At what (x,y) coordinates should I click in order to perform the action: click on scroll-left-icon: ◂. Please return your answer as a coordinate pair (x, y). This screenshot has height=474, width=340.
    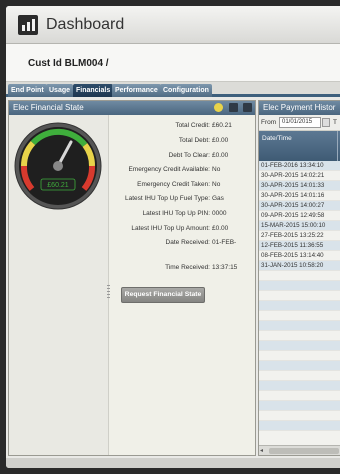
    Looking at the image, I should click on (263, 451).